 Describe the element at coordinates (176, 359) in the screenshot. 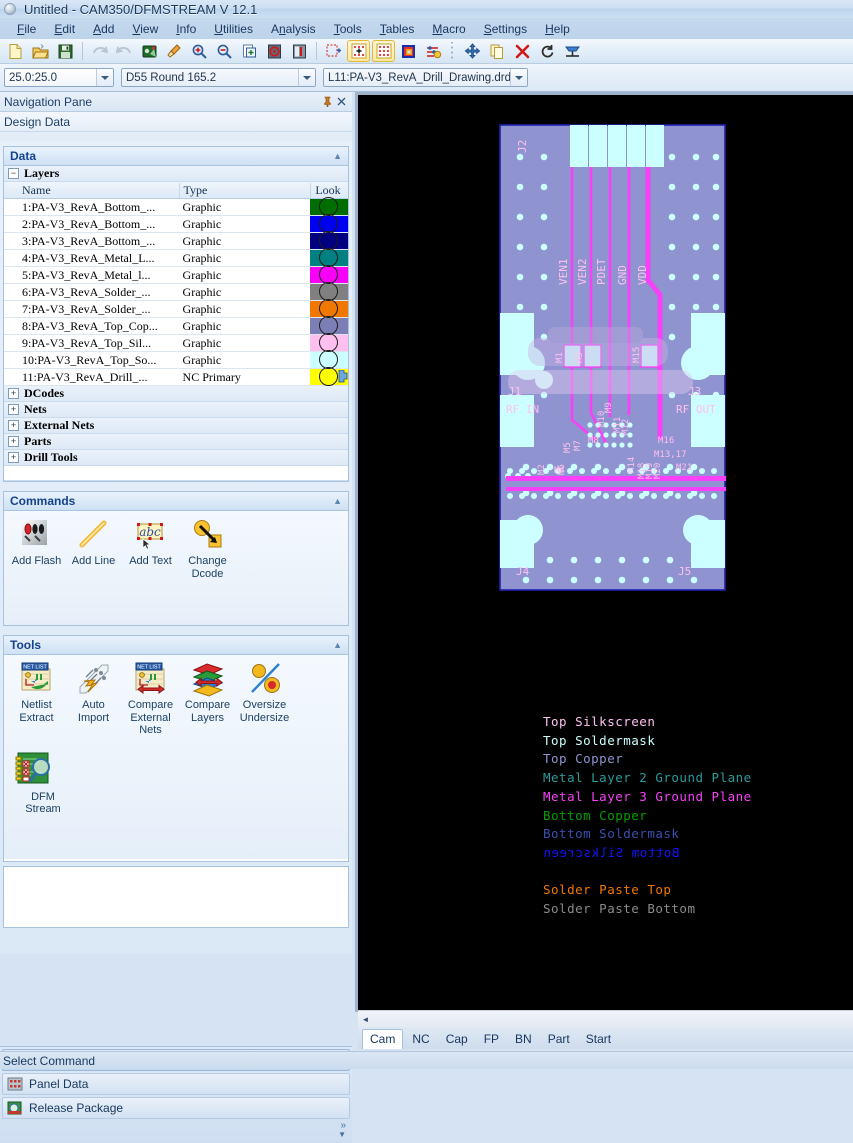

I see `layer-row: 10:PA-V3_RevA_Top_So... Graphic` at that location.